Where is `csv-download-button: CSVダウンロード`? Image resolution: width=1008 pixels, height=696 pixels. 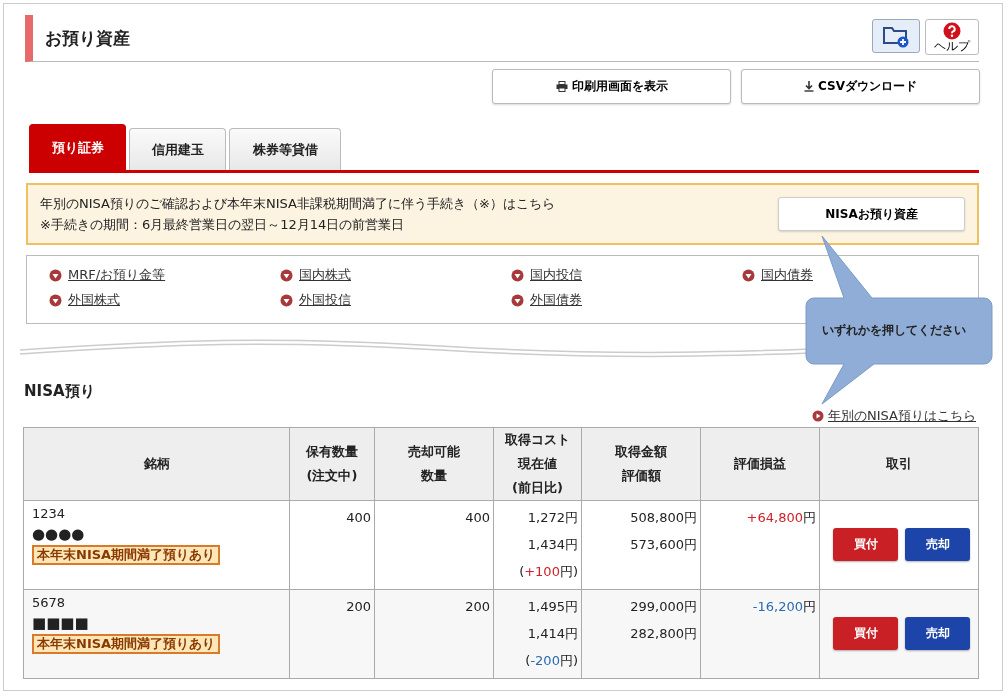
csv-download-button: CSVダウンロード is located at coordinates (860, 86).